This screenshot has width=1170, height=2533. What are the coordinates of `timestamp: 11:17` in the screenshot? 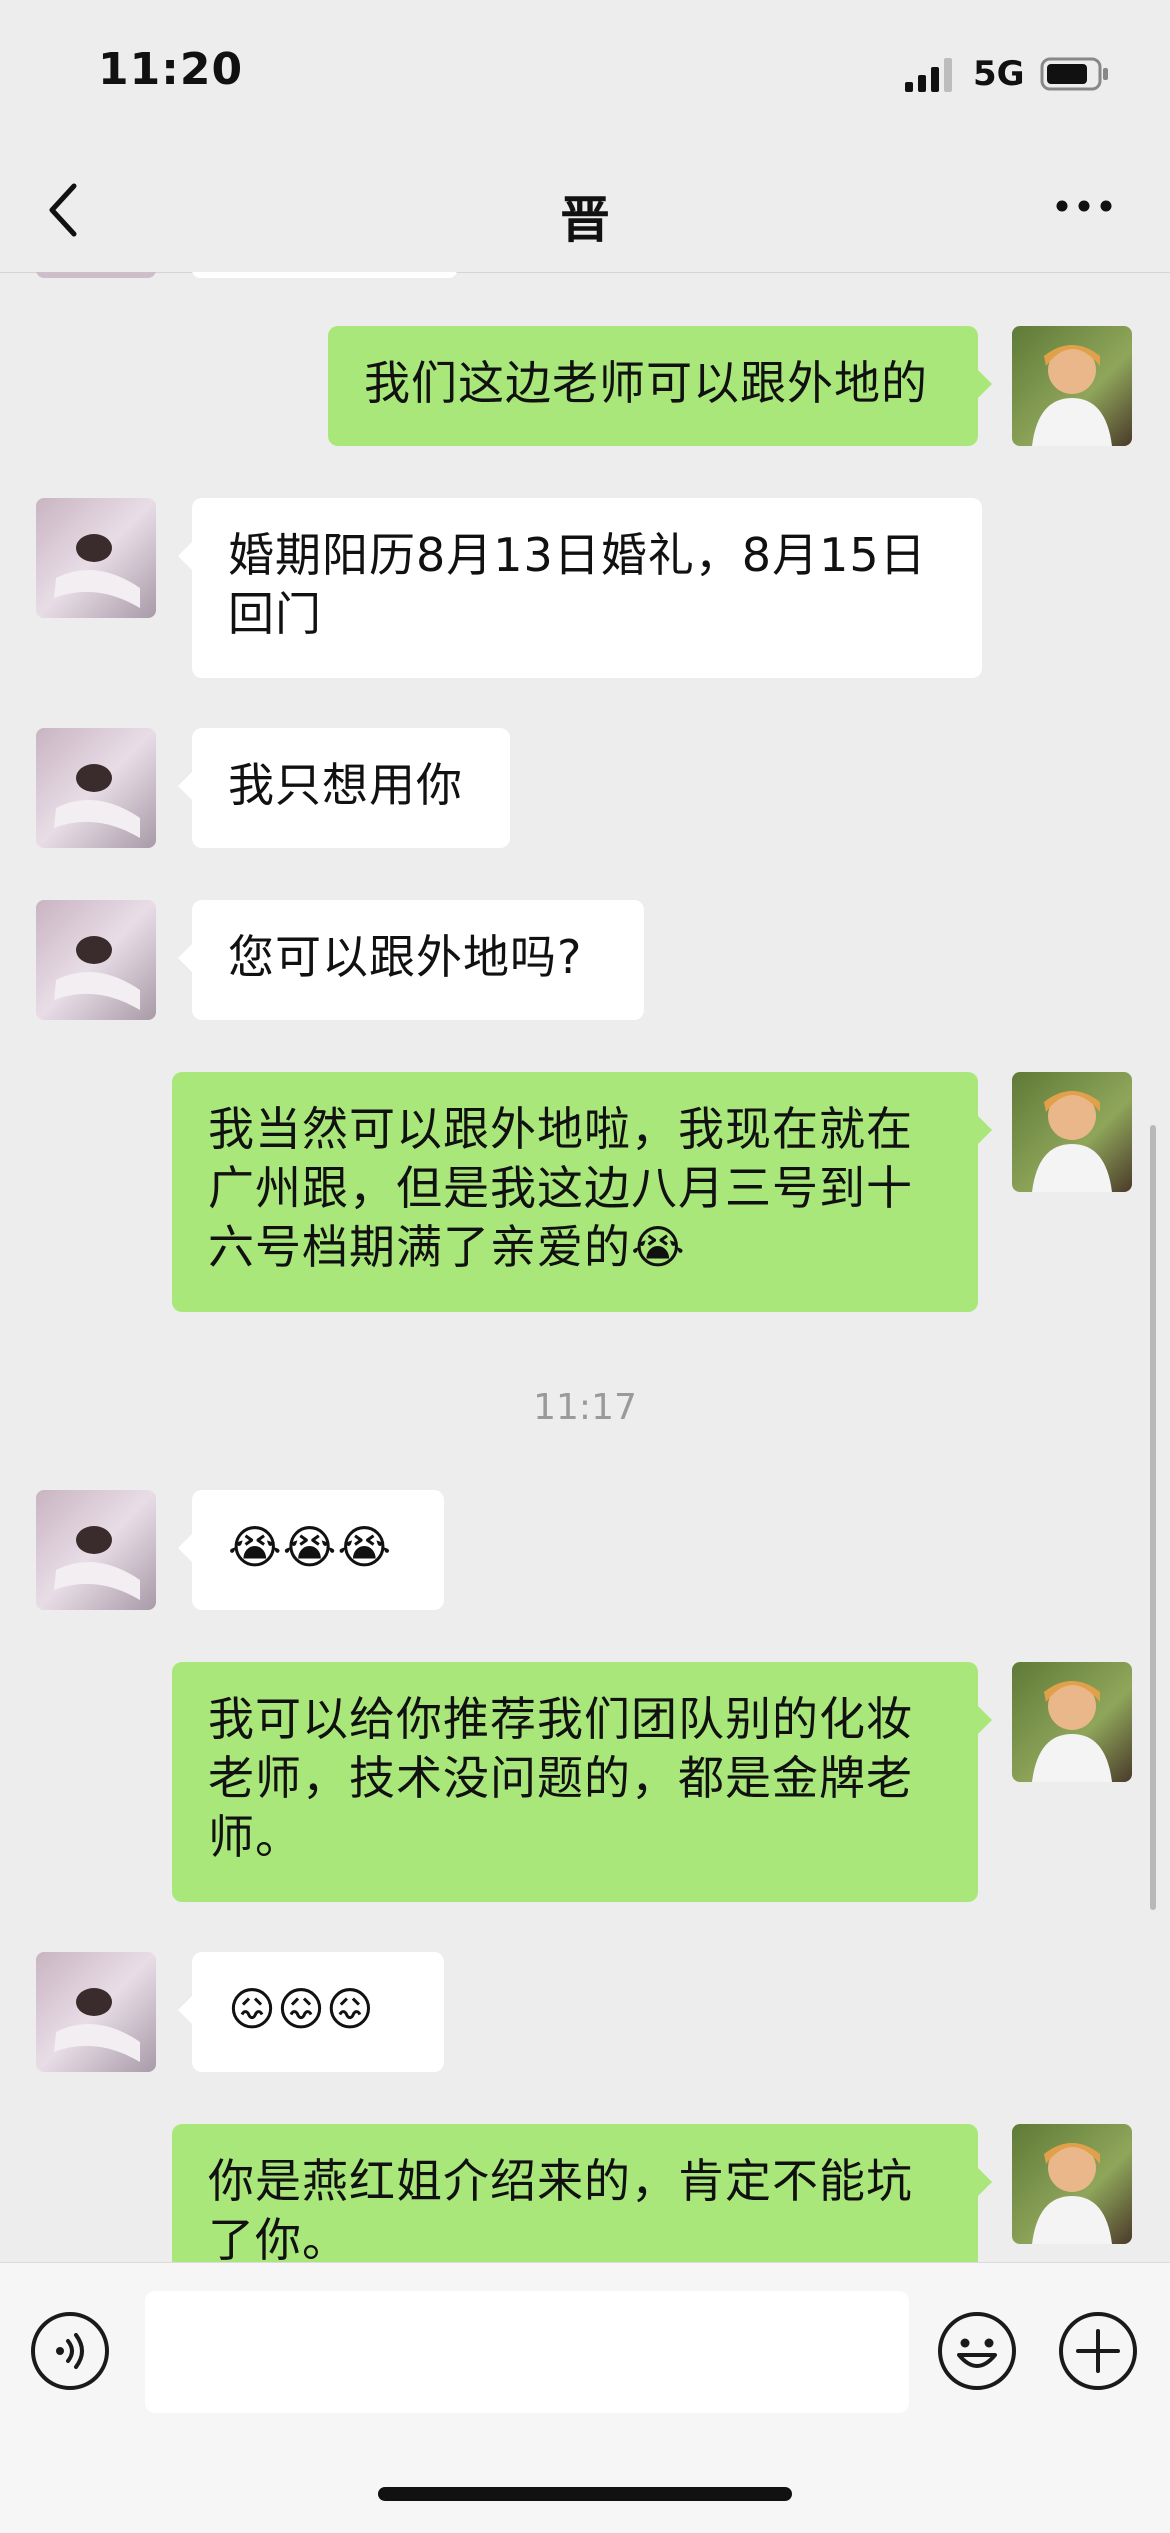 It's located at (585, 1407).